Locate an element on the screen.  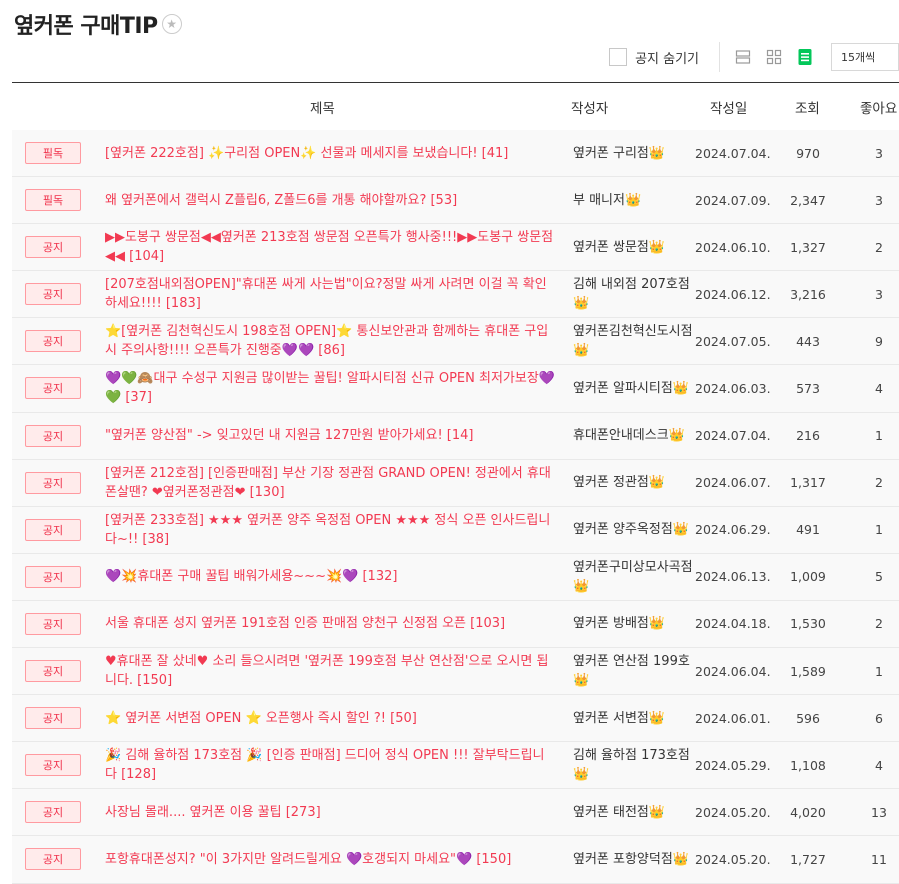
author-name: 옆커폰 방배점👑 is located at coordinates (633, 624).